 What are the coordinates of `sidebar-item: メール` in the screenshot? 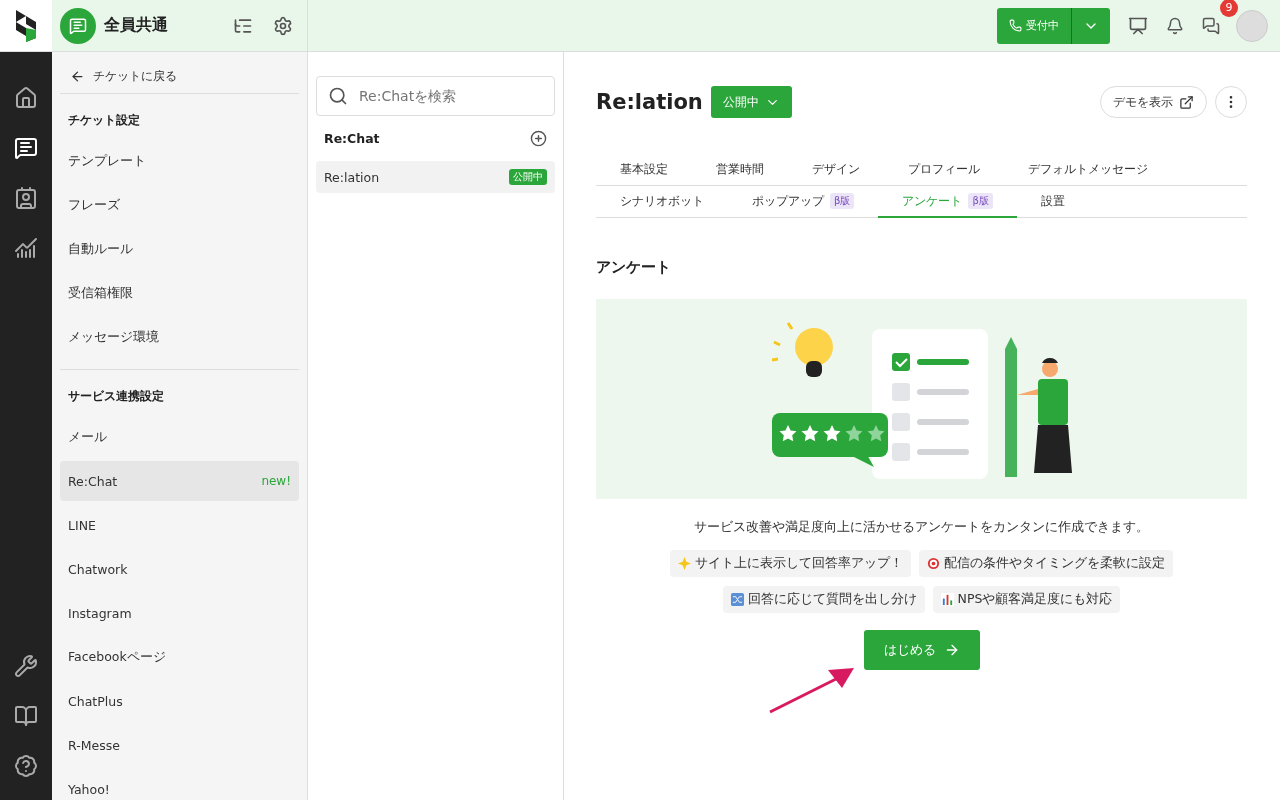 It's located at (179, 437).